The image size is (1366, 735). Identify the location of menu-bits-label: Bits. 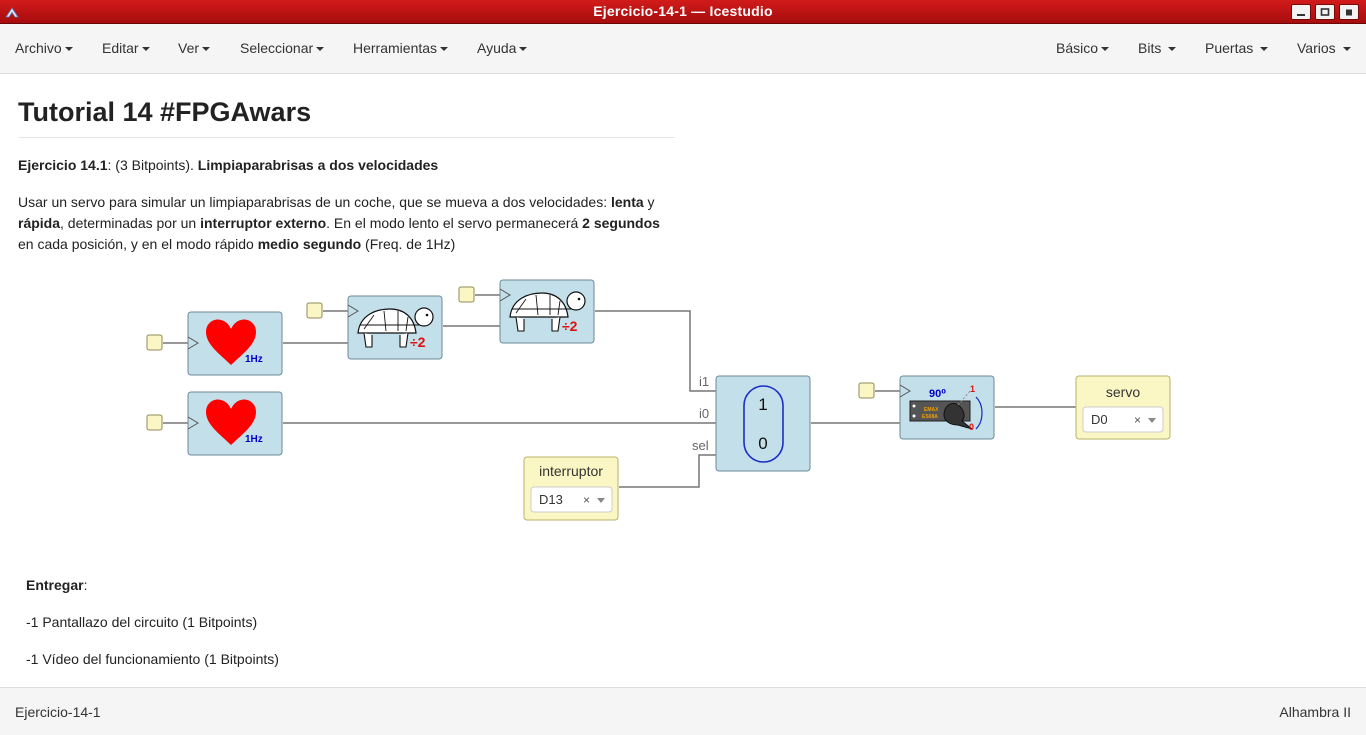
(1150, 48).